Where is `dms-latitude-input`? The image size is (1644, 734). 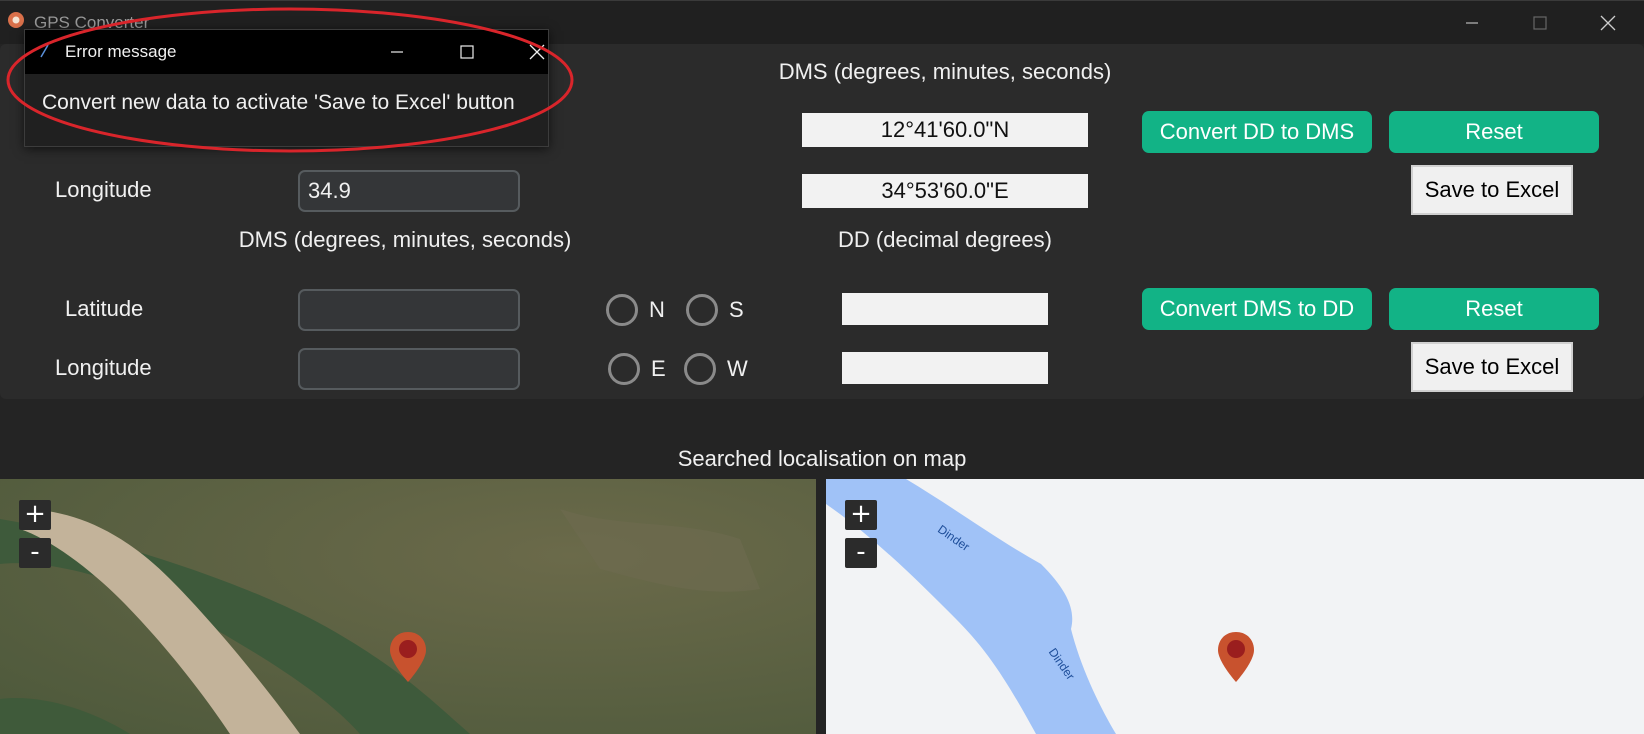 dms-latitude-input is located at coordinates (409, 310).